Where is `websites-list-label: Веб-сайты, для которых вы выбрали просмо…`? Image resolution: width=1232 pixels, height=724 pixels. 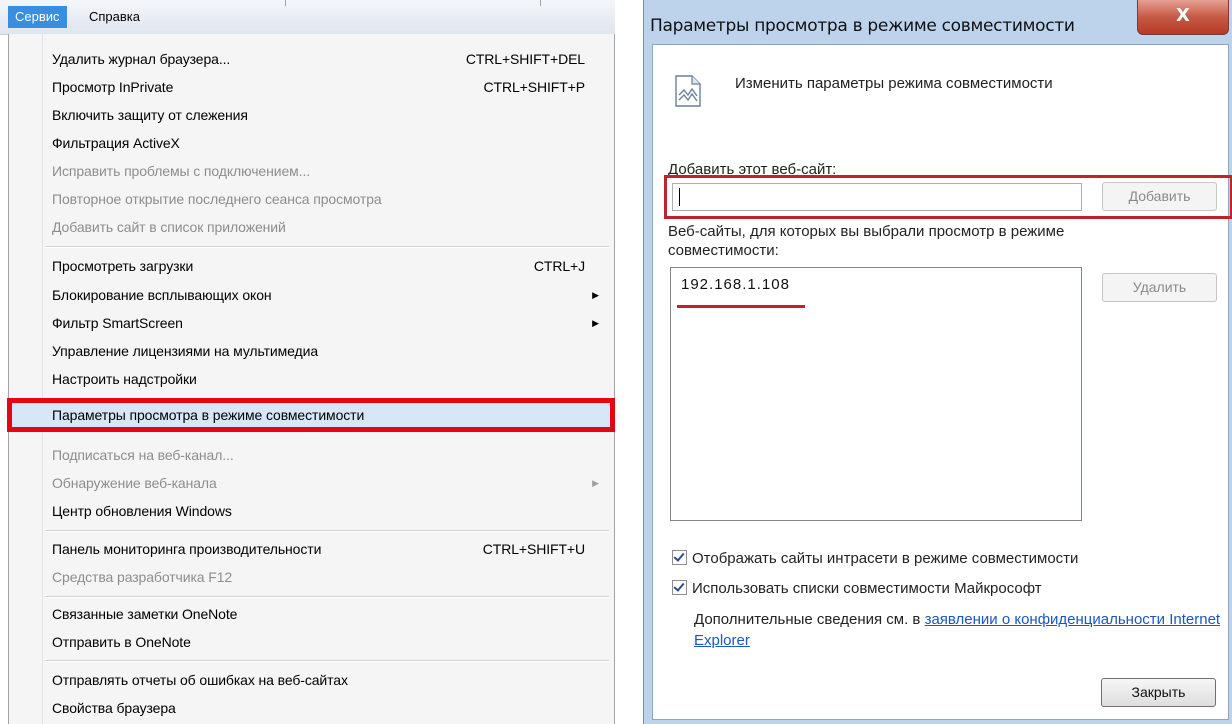
websites-list-label: Веб-сайты, для которых вы выбрали просмо… is located at coordinates (866, 241).